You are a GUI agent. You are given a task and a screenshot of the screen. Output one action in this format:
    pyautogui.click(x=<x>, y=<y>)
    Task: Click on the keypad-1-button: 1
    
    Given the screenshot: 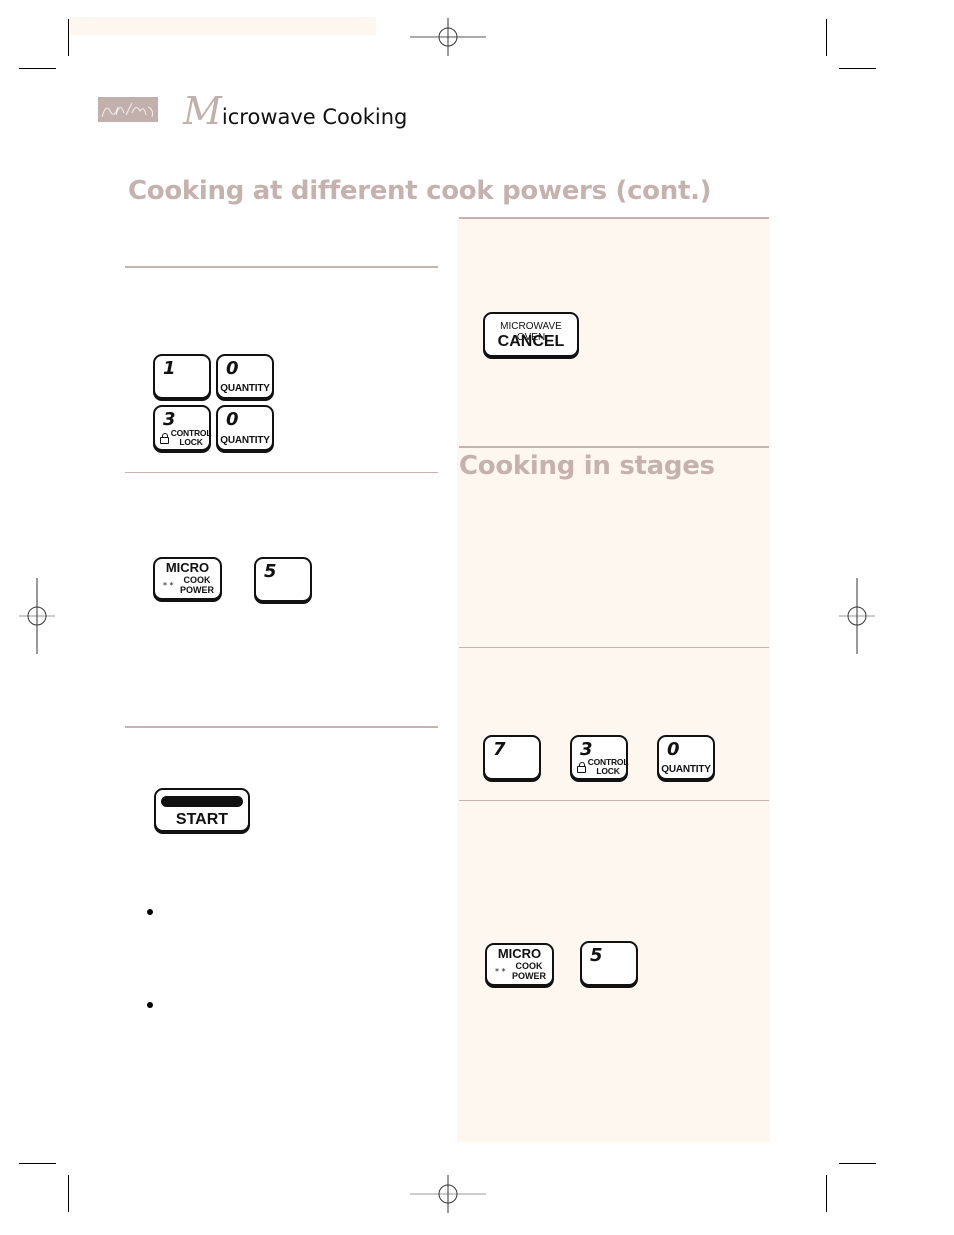 What is the action you would take?
    pyautogui.click(x=182, y=376)
    